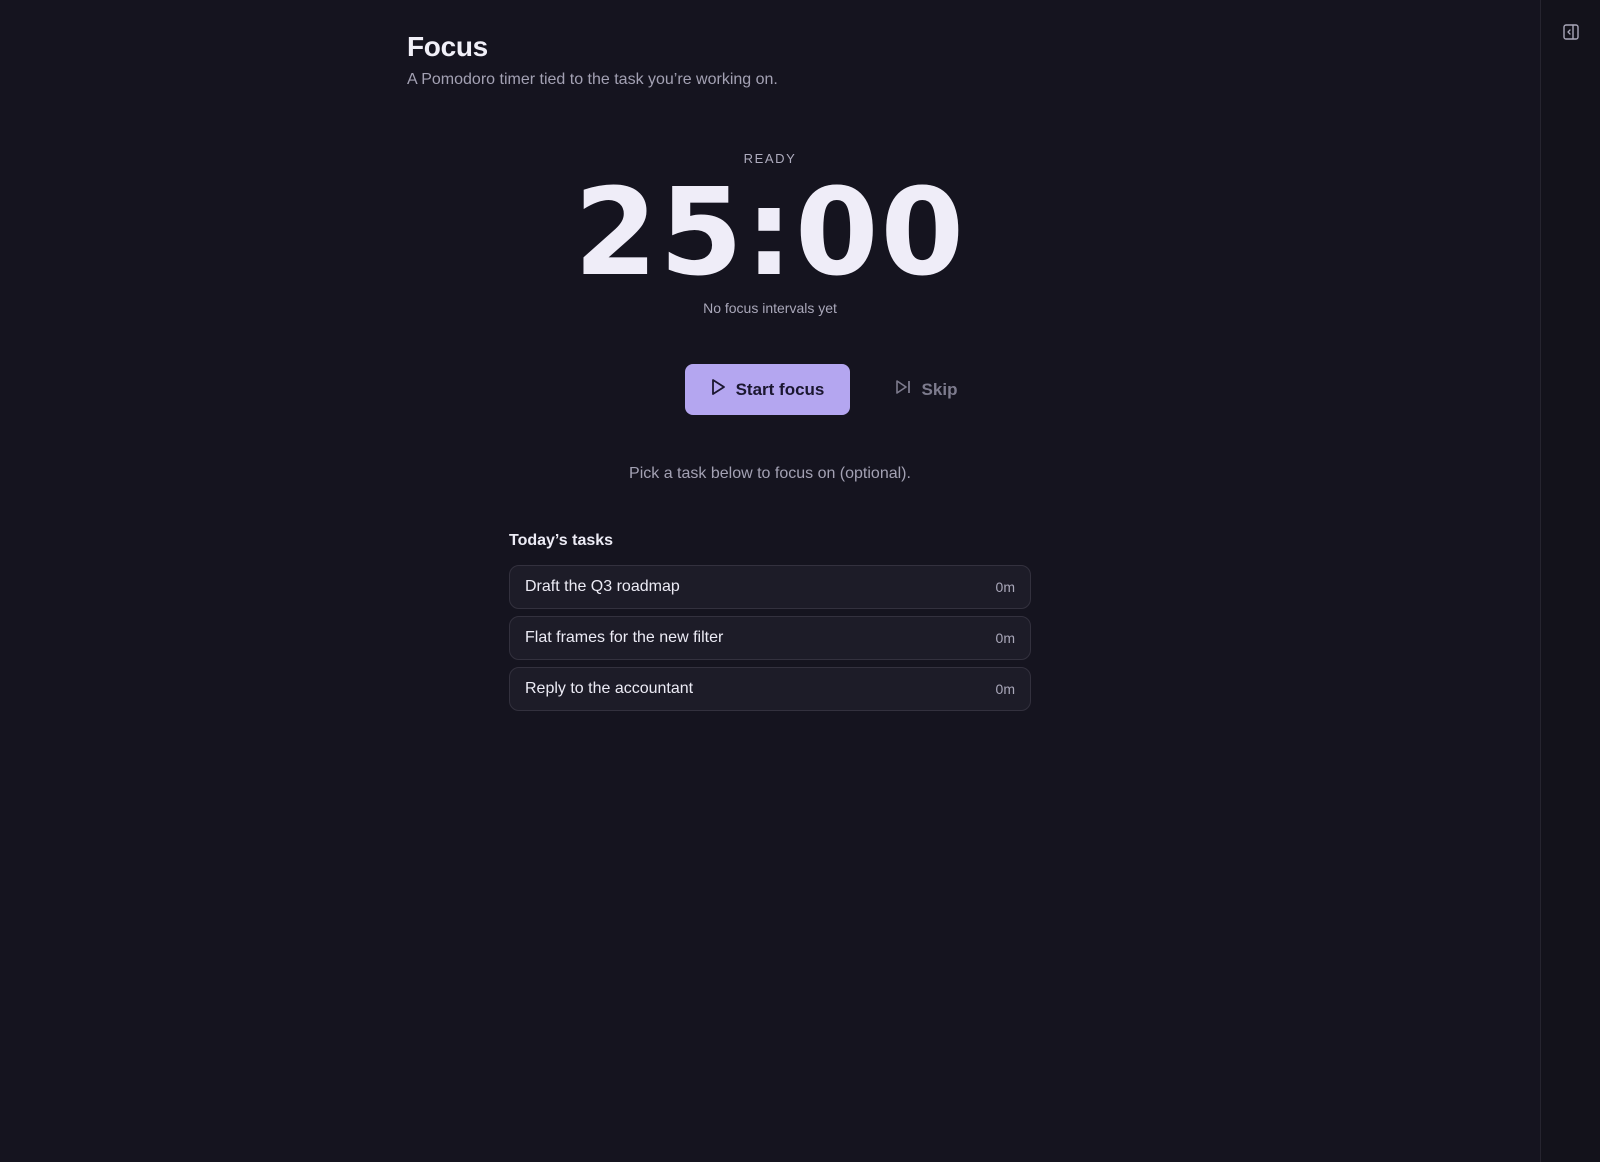  What do you see at coordinates (780, 389) in the screenshot?
I see `start-focus-label: Start focus` at bounding box center [780, 389].